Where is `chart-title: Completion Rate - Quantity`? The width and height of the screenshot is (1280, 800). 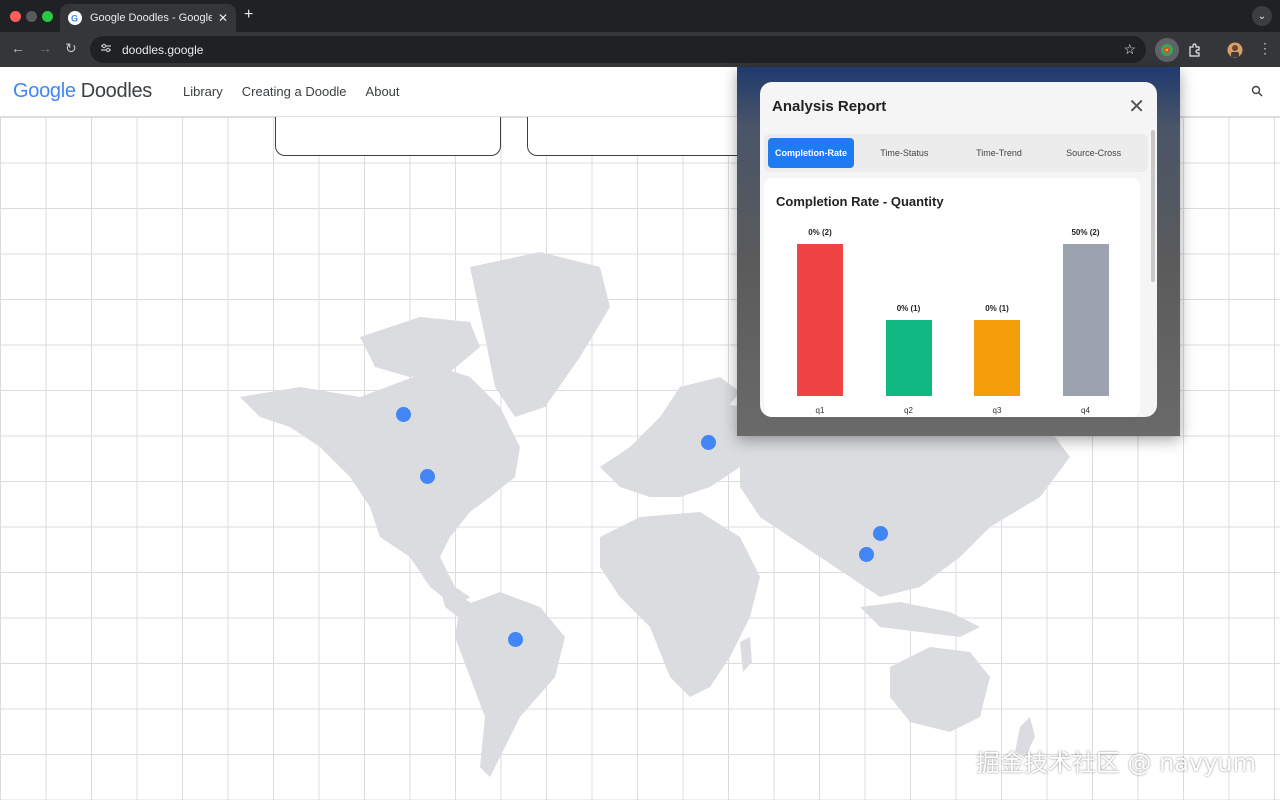 chart-title: Completion Rate - Quantity is located at coordinates (860, 201).